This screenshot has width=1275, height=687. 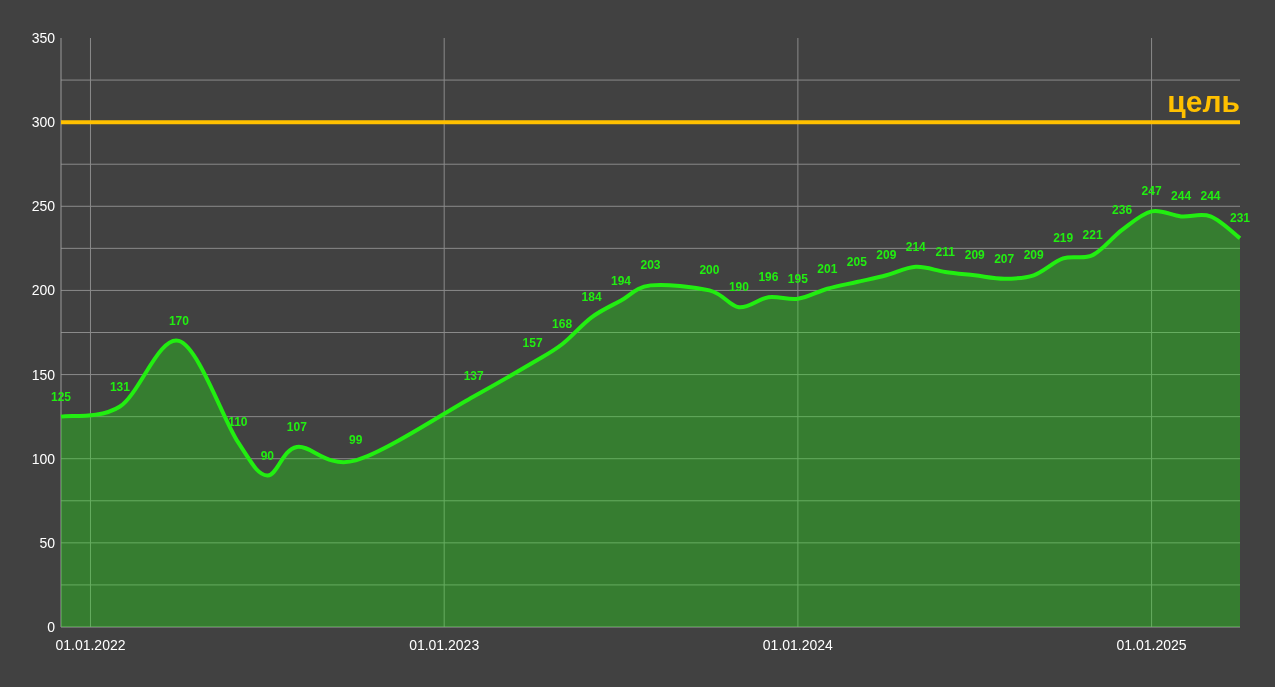 What do you see at coordinates (47, 542) in the screenshot?
I see `y-tick-label: 50` at bounding box center [47, 542].